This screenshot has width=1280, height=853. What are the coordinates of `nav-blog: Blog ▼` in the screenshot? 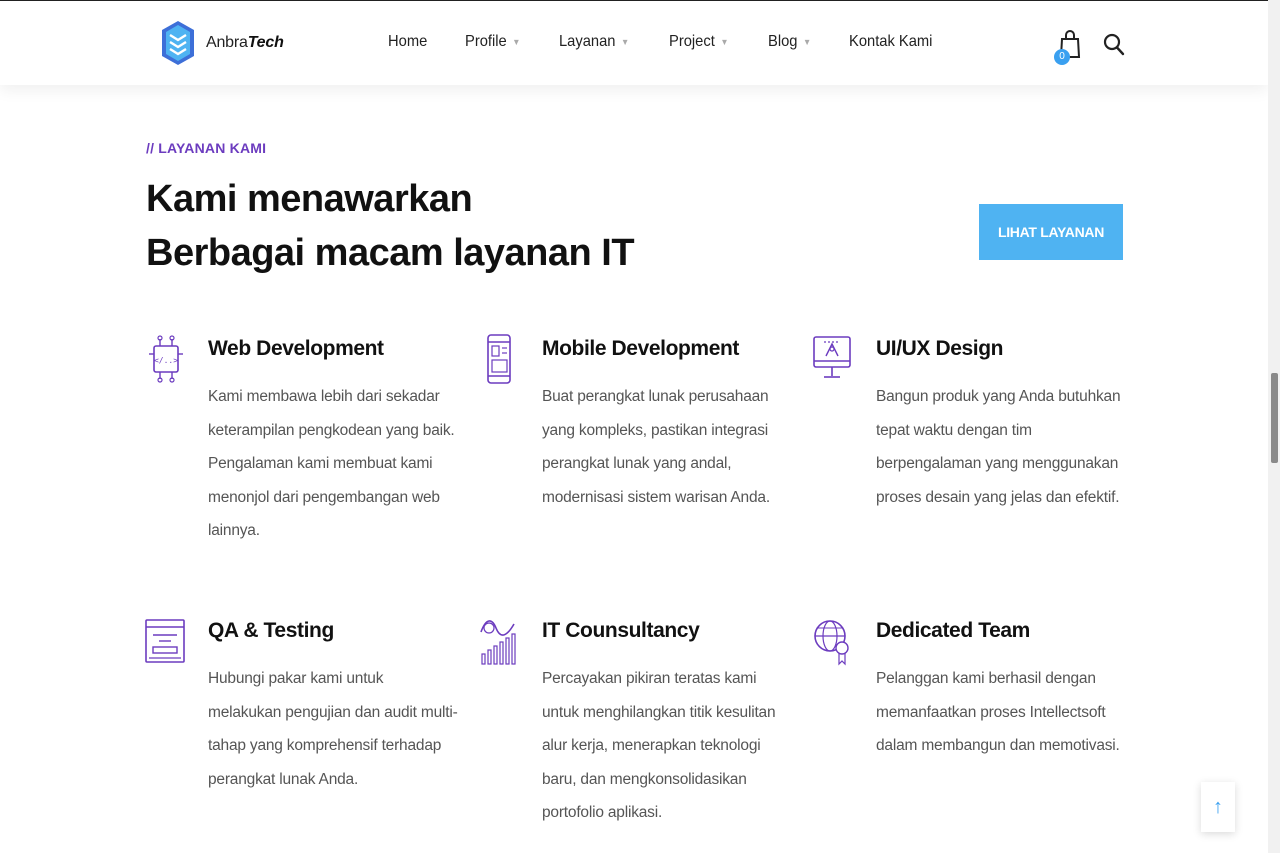 It's located at (789, 42).